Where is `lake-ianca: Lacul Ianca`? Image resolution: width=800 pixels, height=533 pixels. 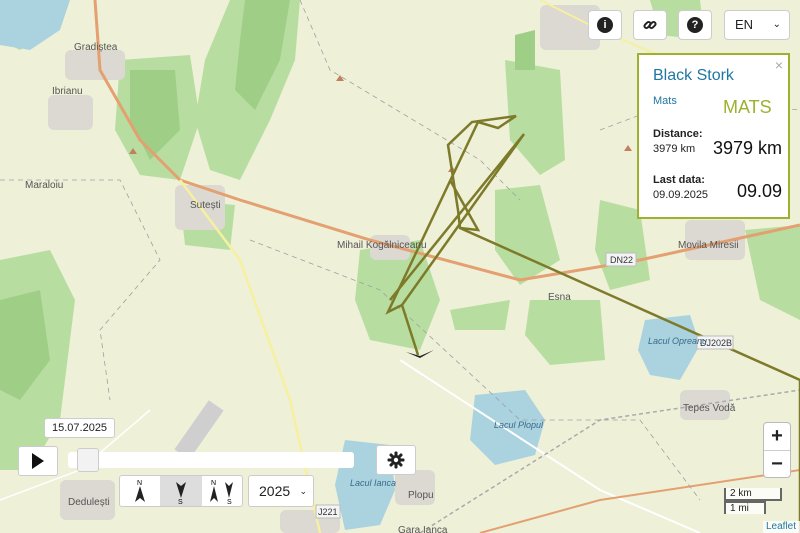 lake-ianca: Lacul Ianca is located at coordinates (373, 483).